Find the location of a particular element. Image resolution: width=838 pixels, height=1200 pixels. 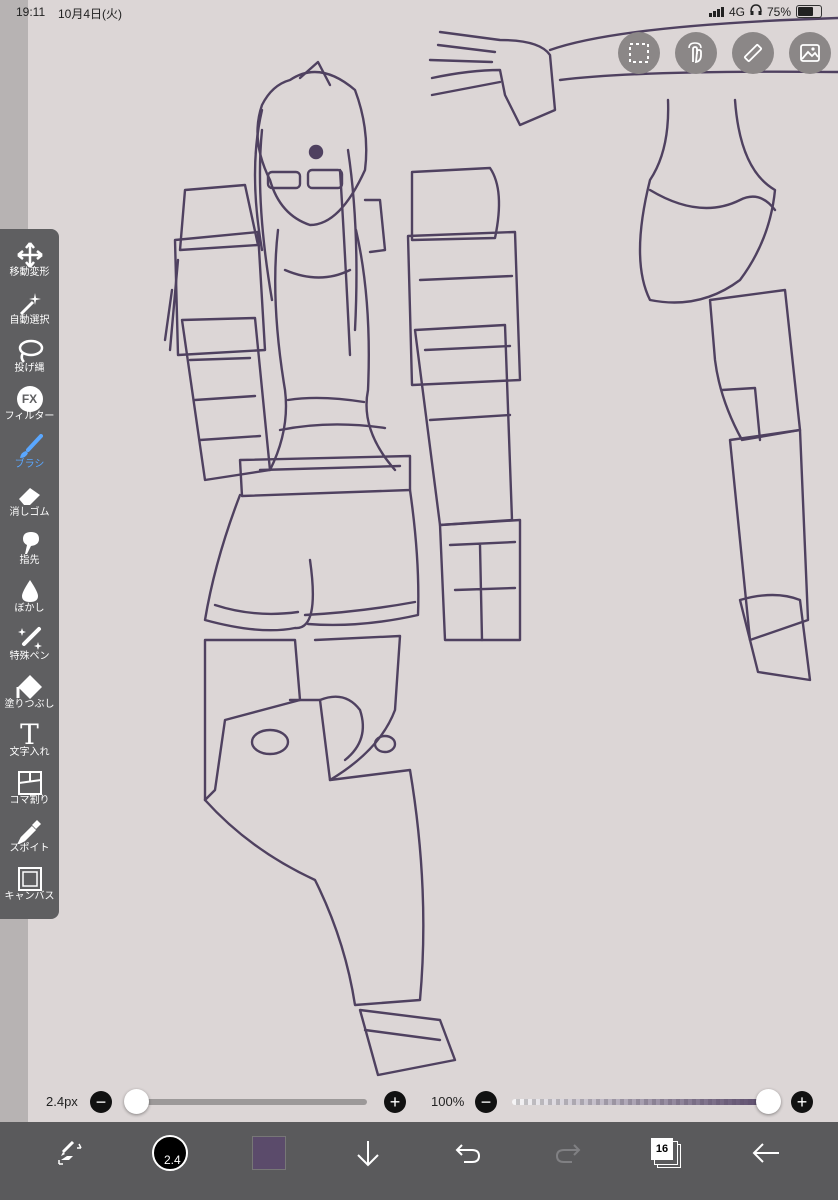

opacity-knob is located at coordinates (768, 1101).